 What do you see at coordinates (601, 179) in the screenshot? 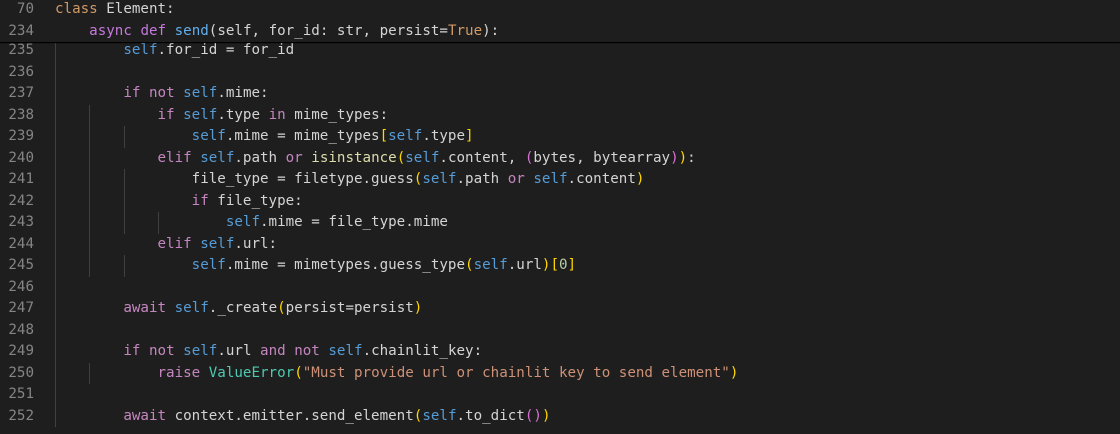
I see `code-token: .content` at bounding box center [601, 179].